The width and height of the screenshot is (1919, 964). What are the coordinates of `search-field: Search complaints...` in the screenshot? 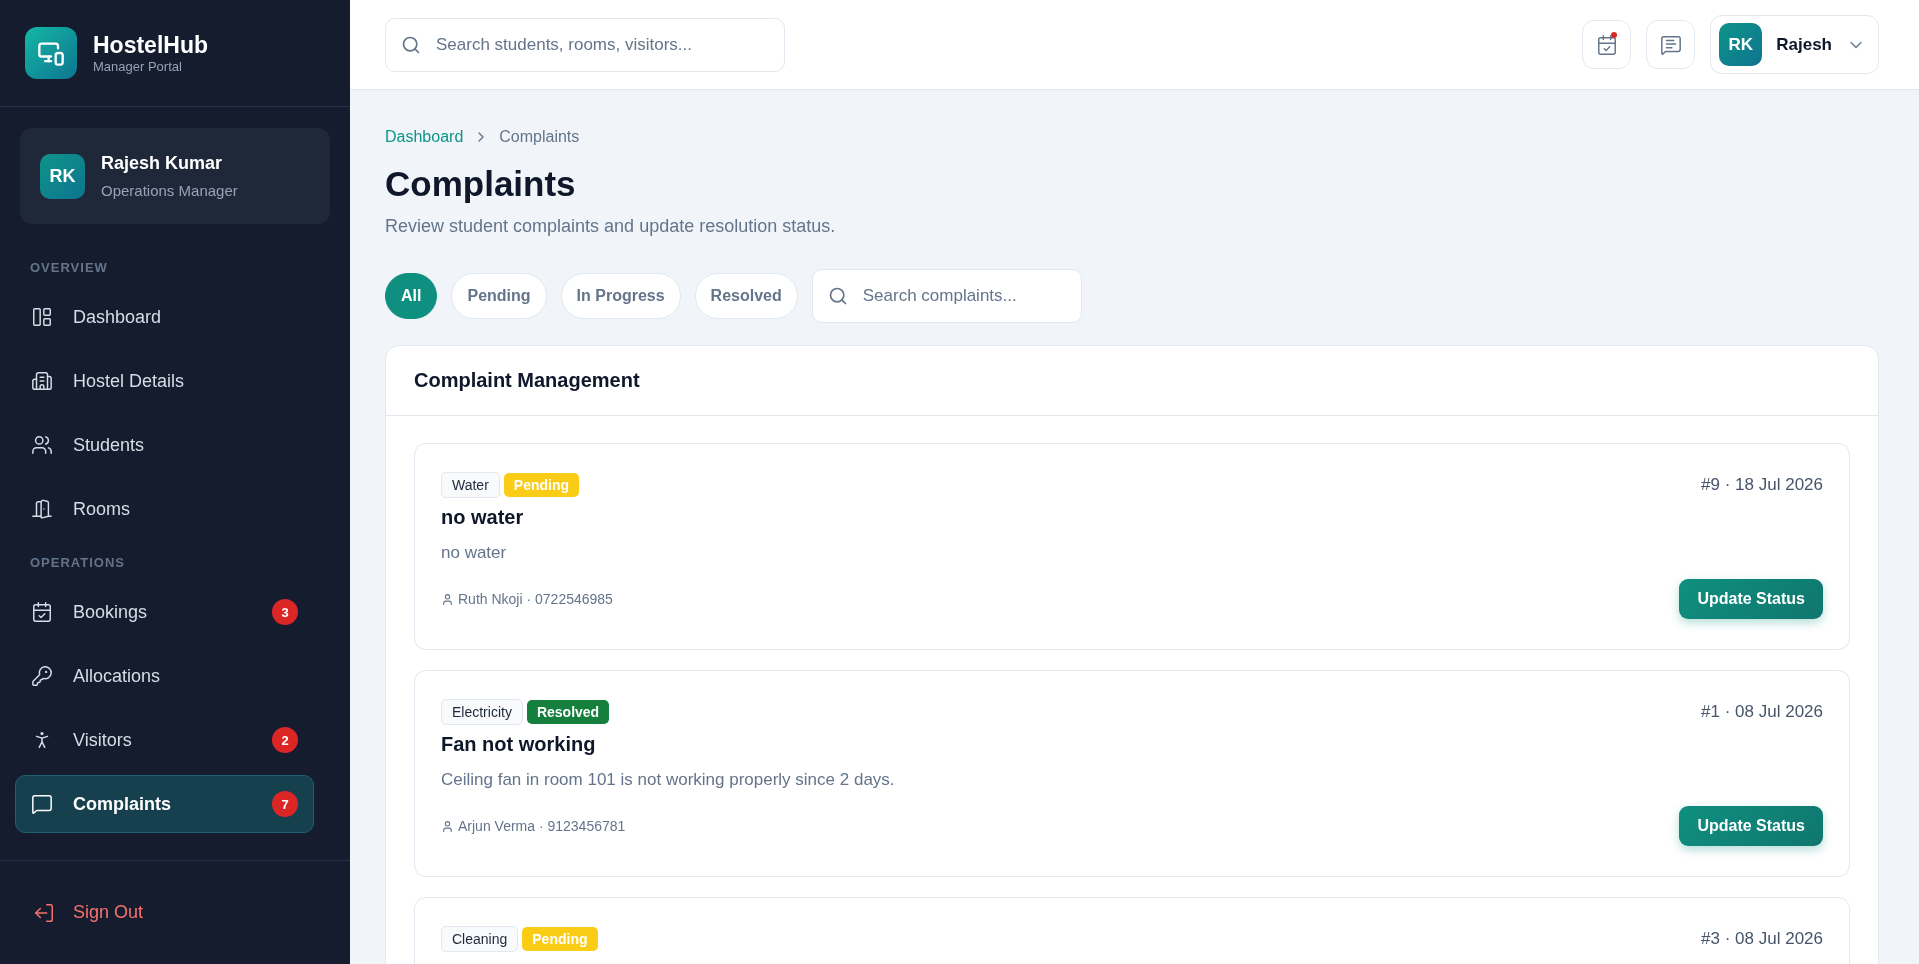 It's located at (946, 296).